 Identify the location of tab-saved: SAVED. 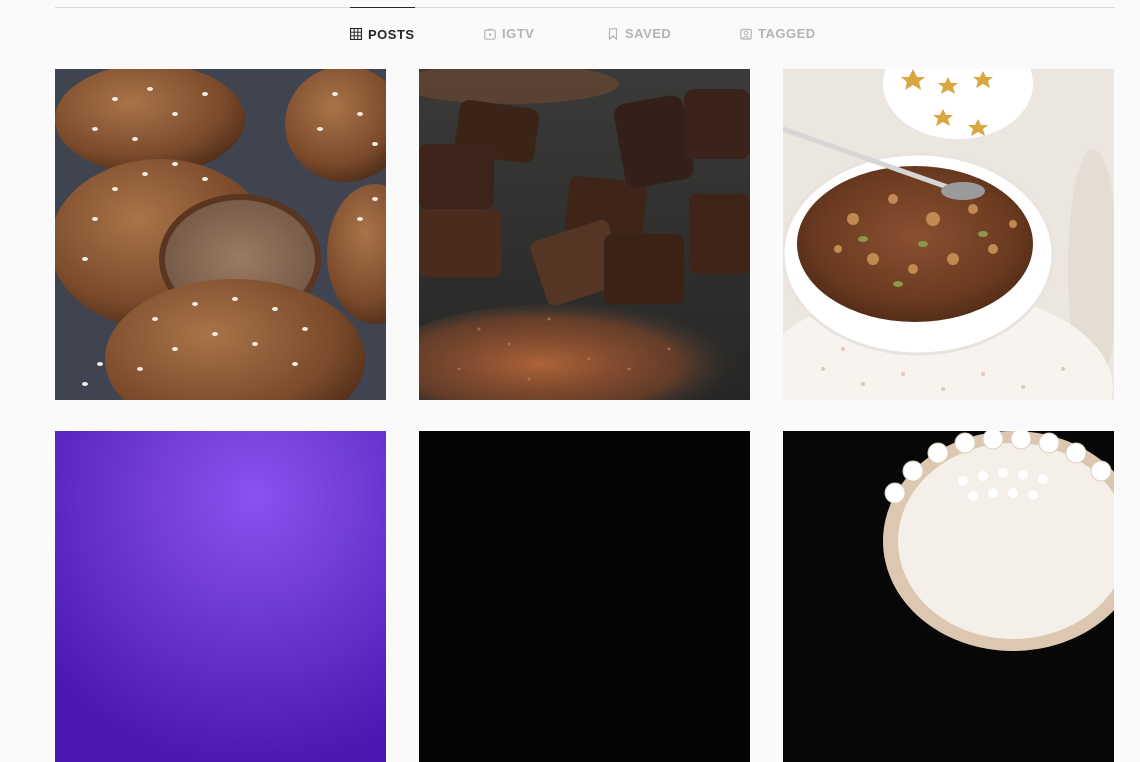
(639, 33).